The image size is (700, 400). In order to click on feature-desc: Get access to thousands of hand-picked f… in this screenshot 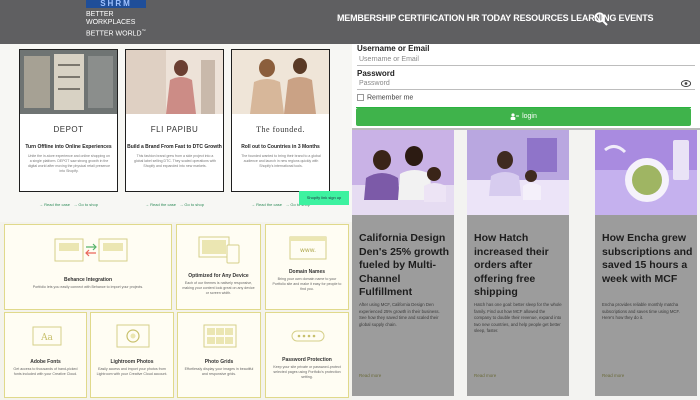, I will do `click(45, 371)`.